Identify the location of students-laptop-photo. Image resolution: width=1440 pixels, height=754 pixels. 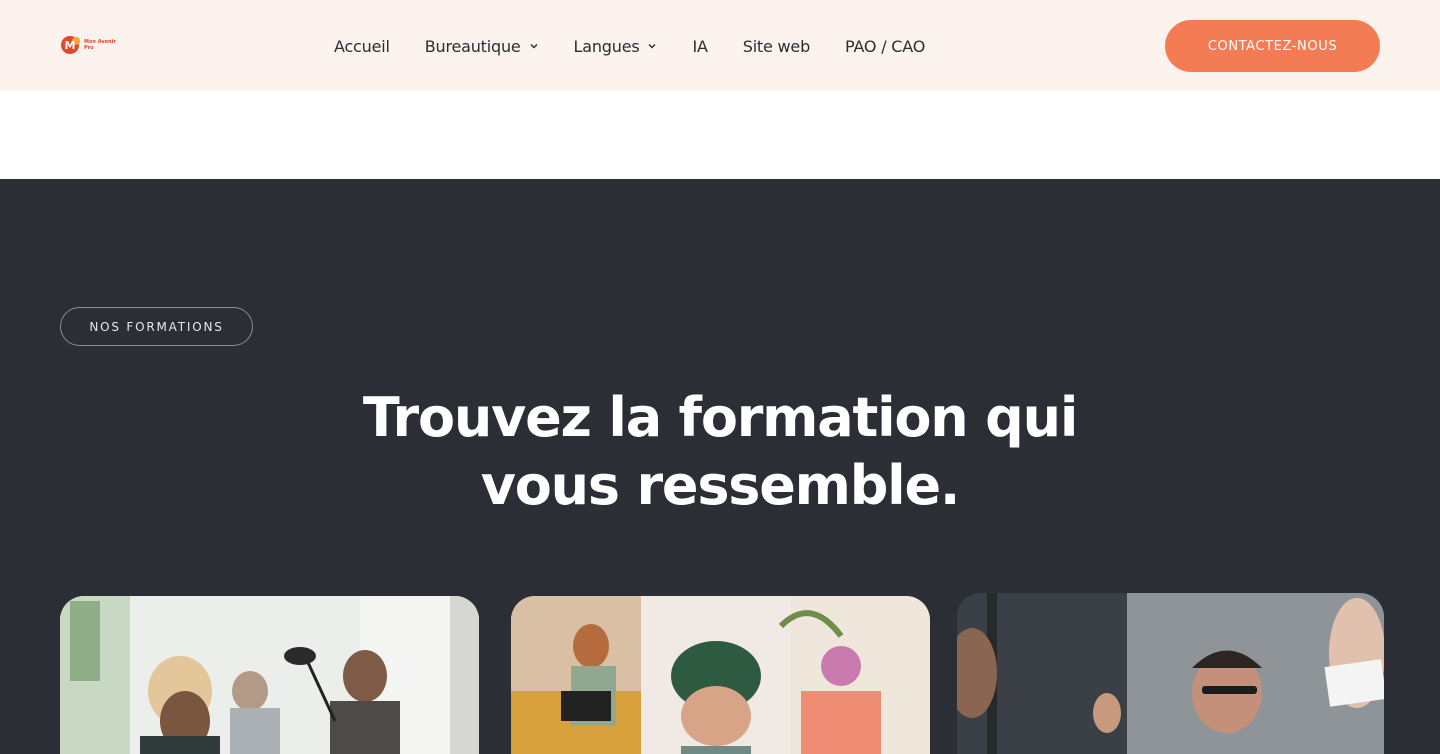
(720, 675).